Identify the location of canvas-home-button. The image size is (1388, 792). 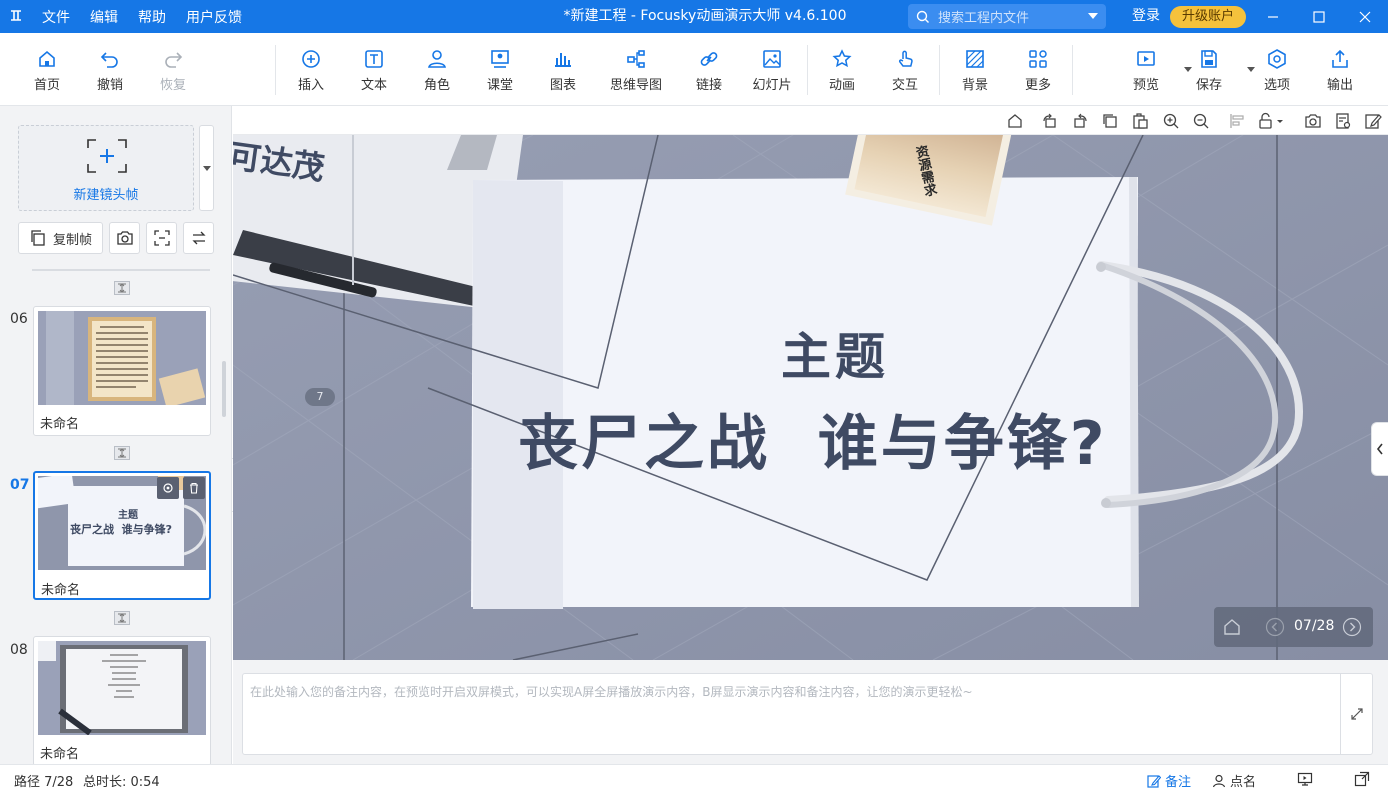
(1015, 121).